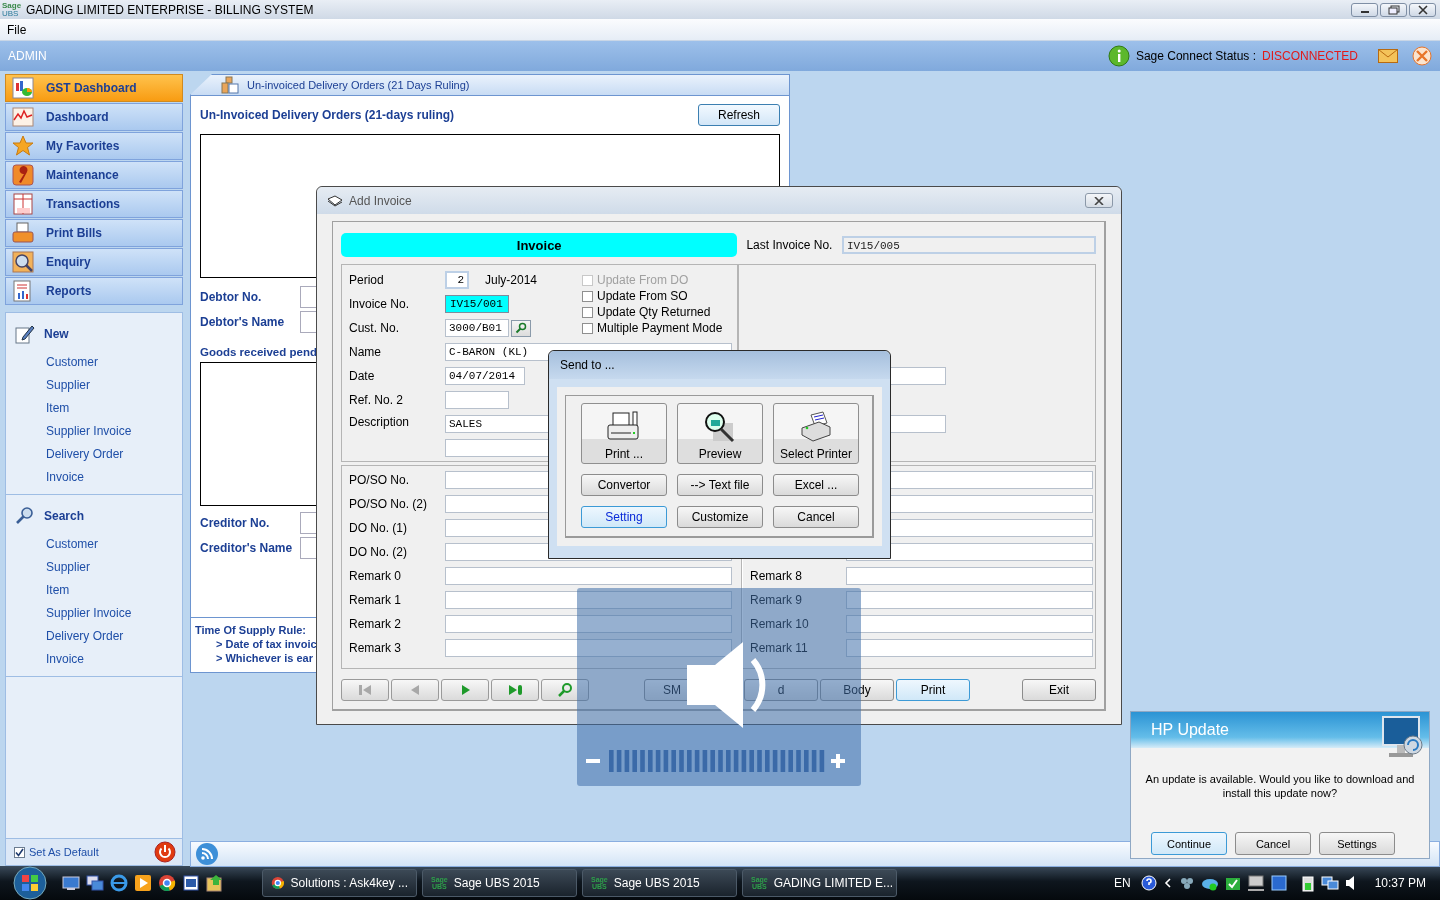 The image size is (1440, 900). I want to click on field-label: Remark 0, so click(375, 576).